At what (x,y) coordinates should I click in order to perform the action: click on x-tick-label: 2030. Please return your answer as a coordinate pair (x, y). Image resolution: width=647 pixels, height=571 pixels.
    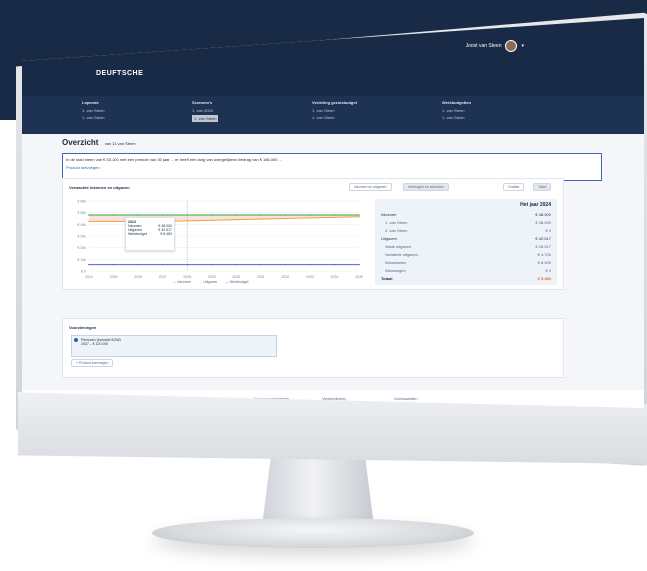
    Looking at the image, I should click on (236, 277).